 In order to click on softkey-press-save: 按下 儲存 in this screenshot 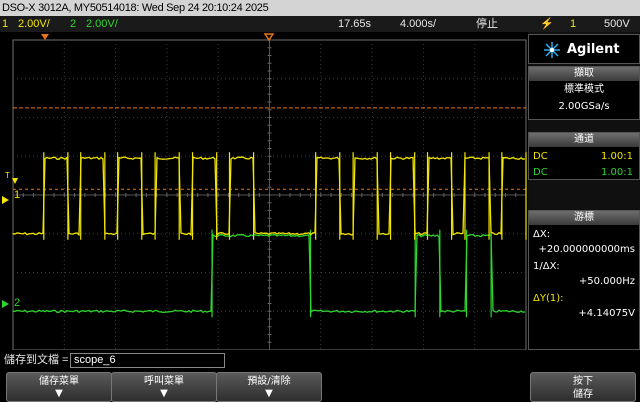, I will do `click(583, 387)`.